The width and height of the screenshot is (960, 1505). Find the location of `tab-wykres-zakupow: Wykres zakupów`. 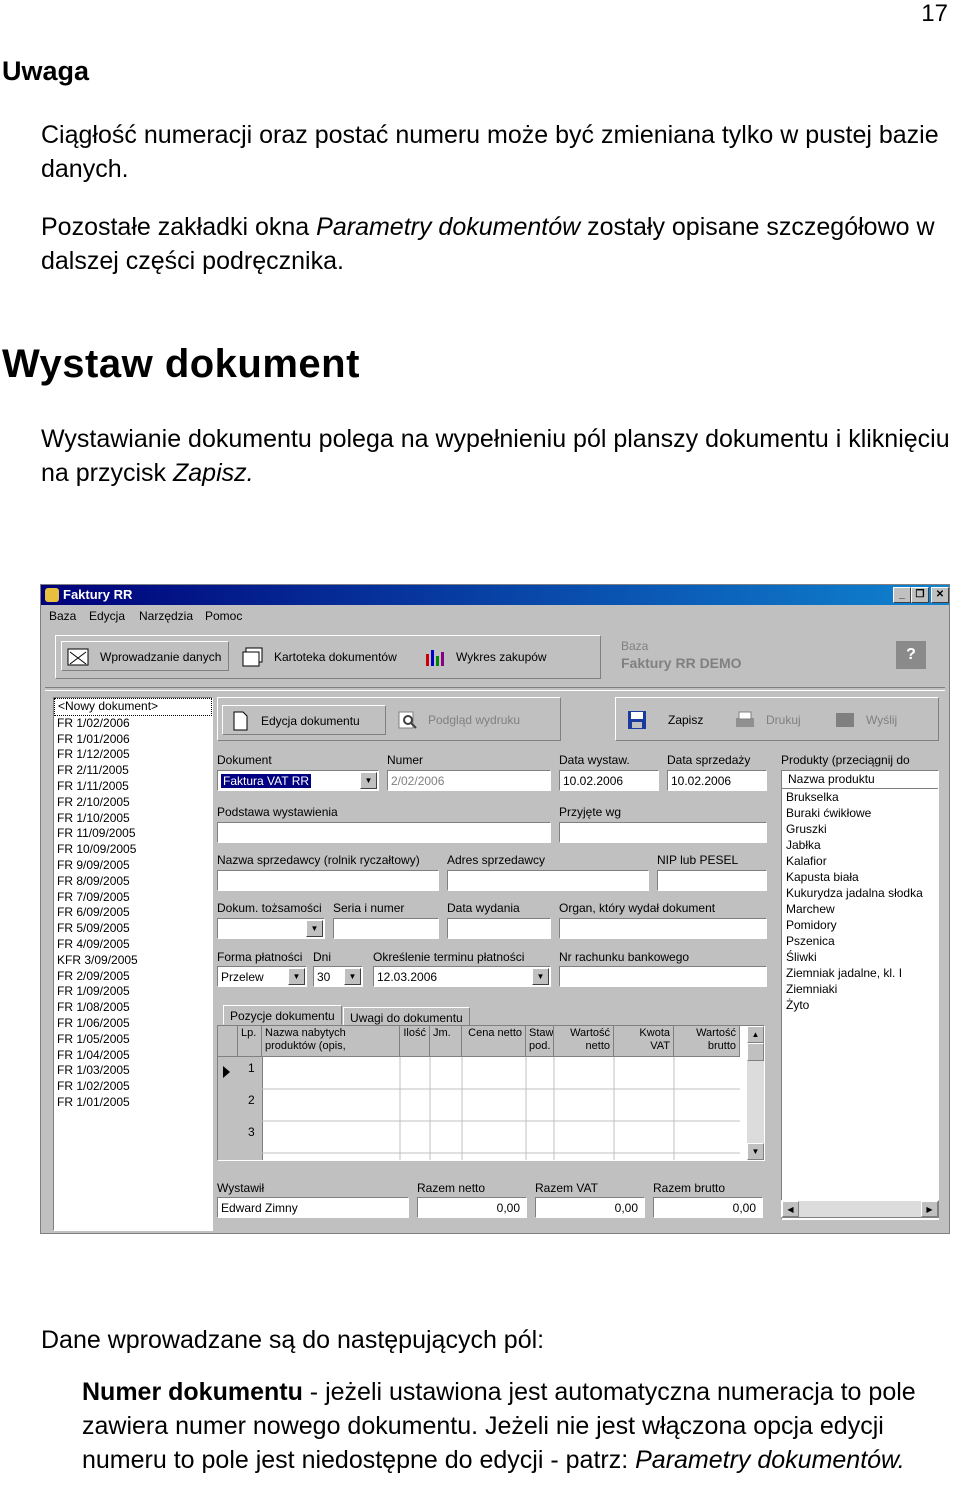

tab-wykres-zakupow: Wykres zakupów is located at coordinates (497, 657).